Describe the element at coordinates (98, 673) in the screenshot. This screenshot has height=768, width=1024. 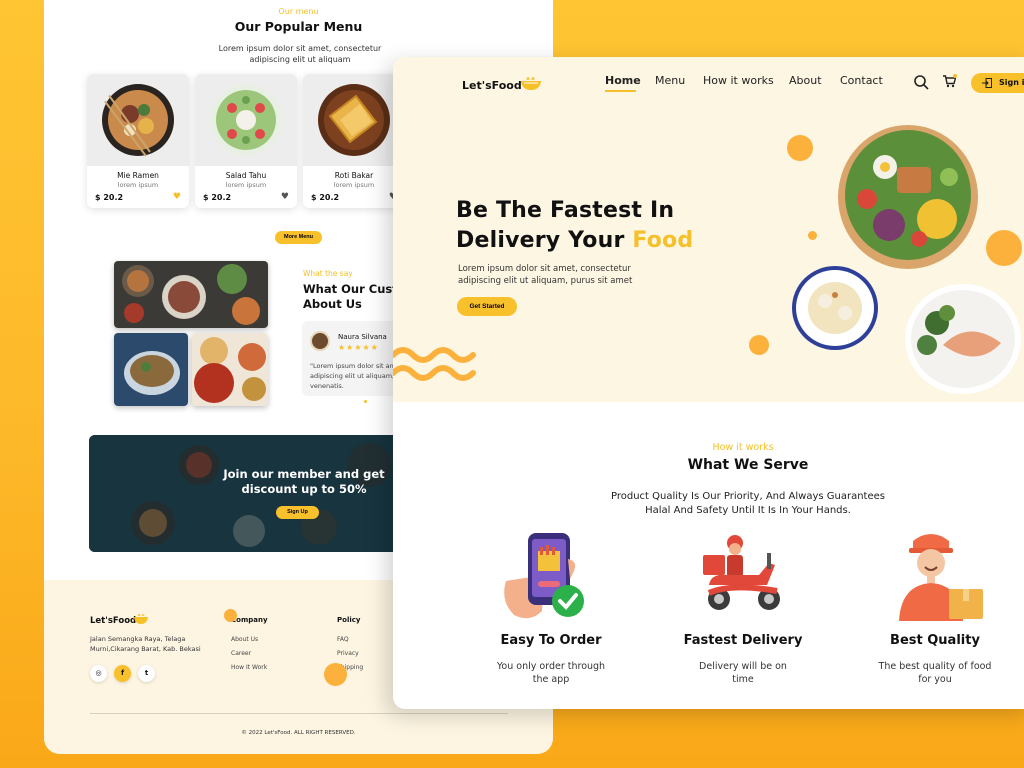
I see `instagram-icon: ◎` at that location.